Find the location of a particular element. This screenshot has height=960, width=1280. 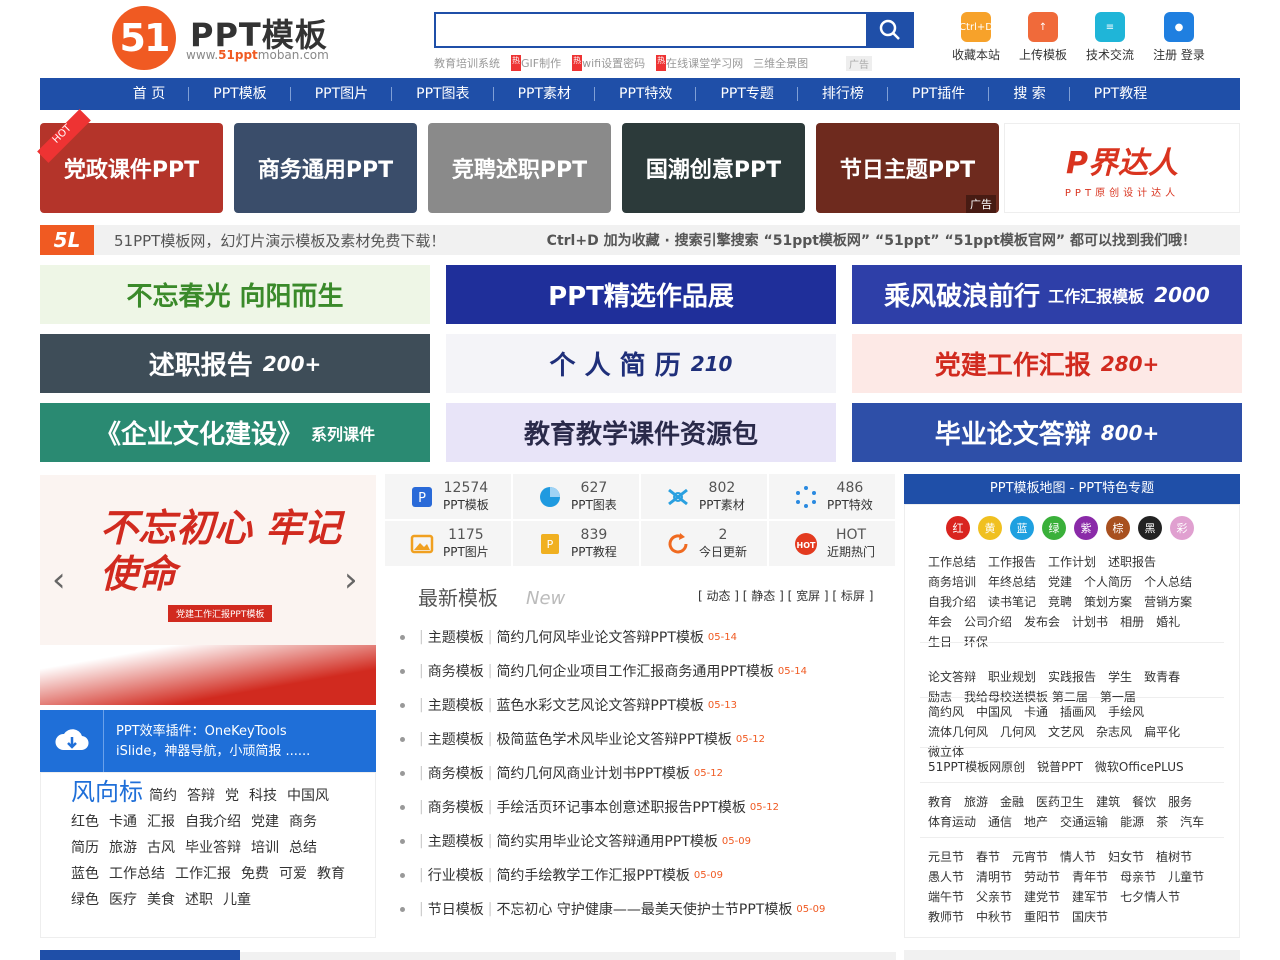

topic-tag: 流体几何风 is located at coordinates (958, 732).